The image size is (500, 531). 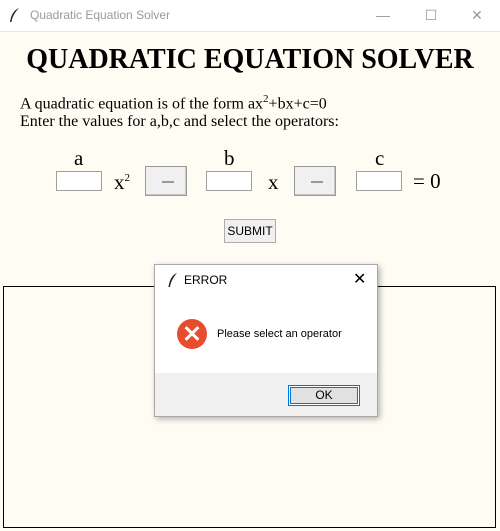 I want to click on input-b, so click(x=229, y=181).